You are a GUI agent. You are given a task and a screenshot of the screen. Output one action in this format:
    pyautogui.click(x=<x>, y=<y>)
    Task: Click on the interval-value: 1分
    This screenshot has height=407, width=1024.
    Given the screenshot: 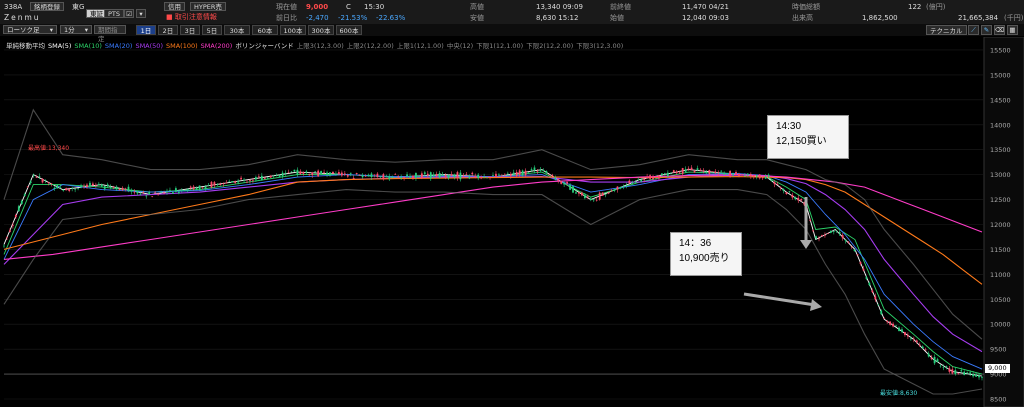 What is the action you would take?
    pyautogui.click(x=69, y=30)
    